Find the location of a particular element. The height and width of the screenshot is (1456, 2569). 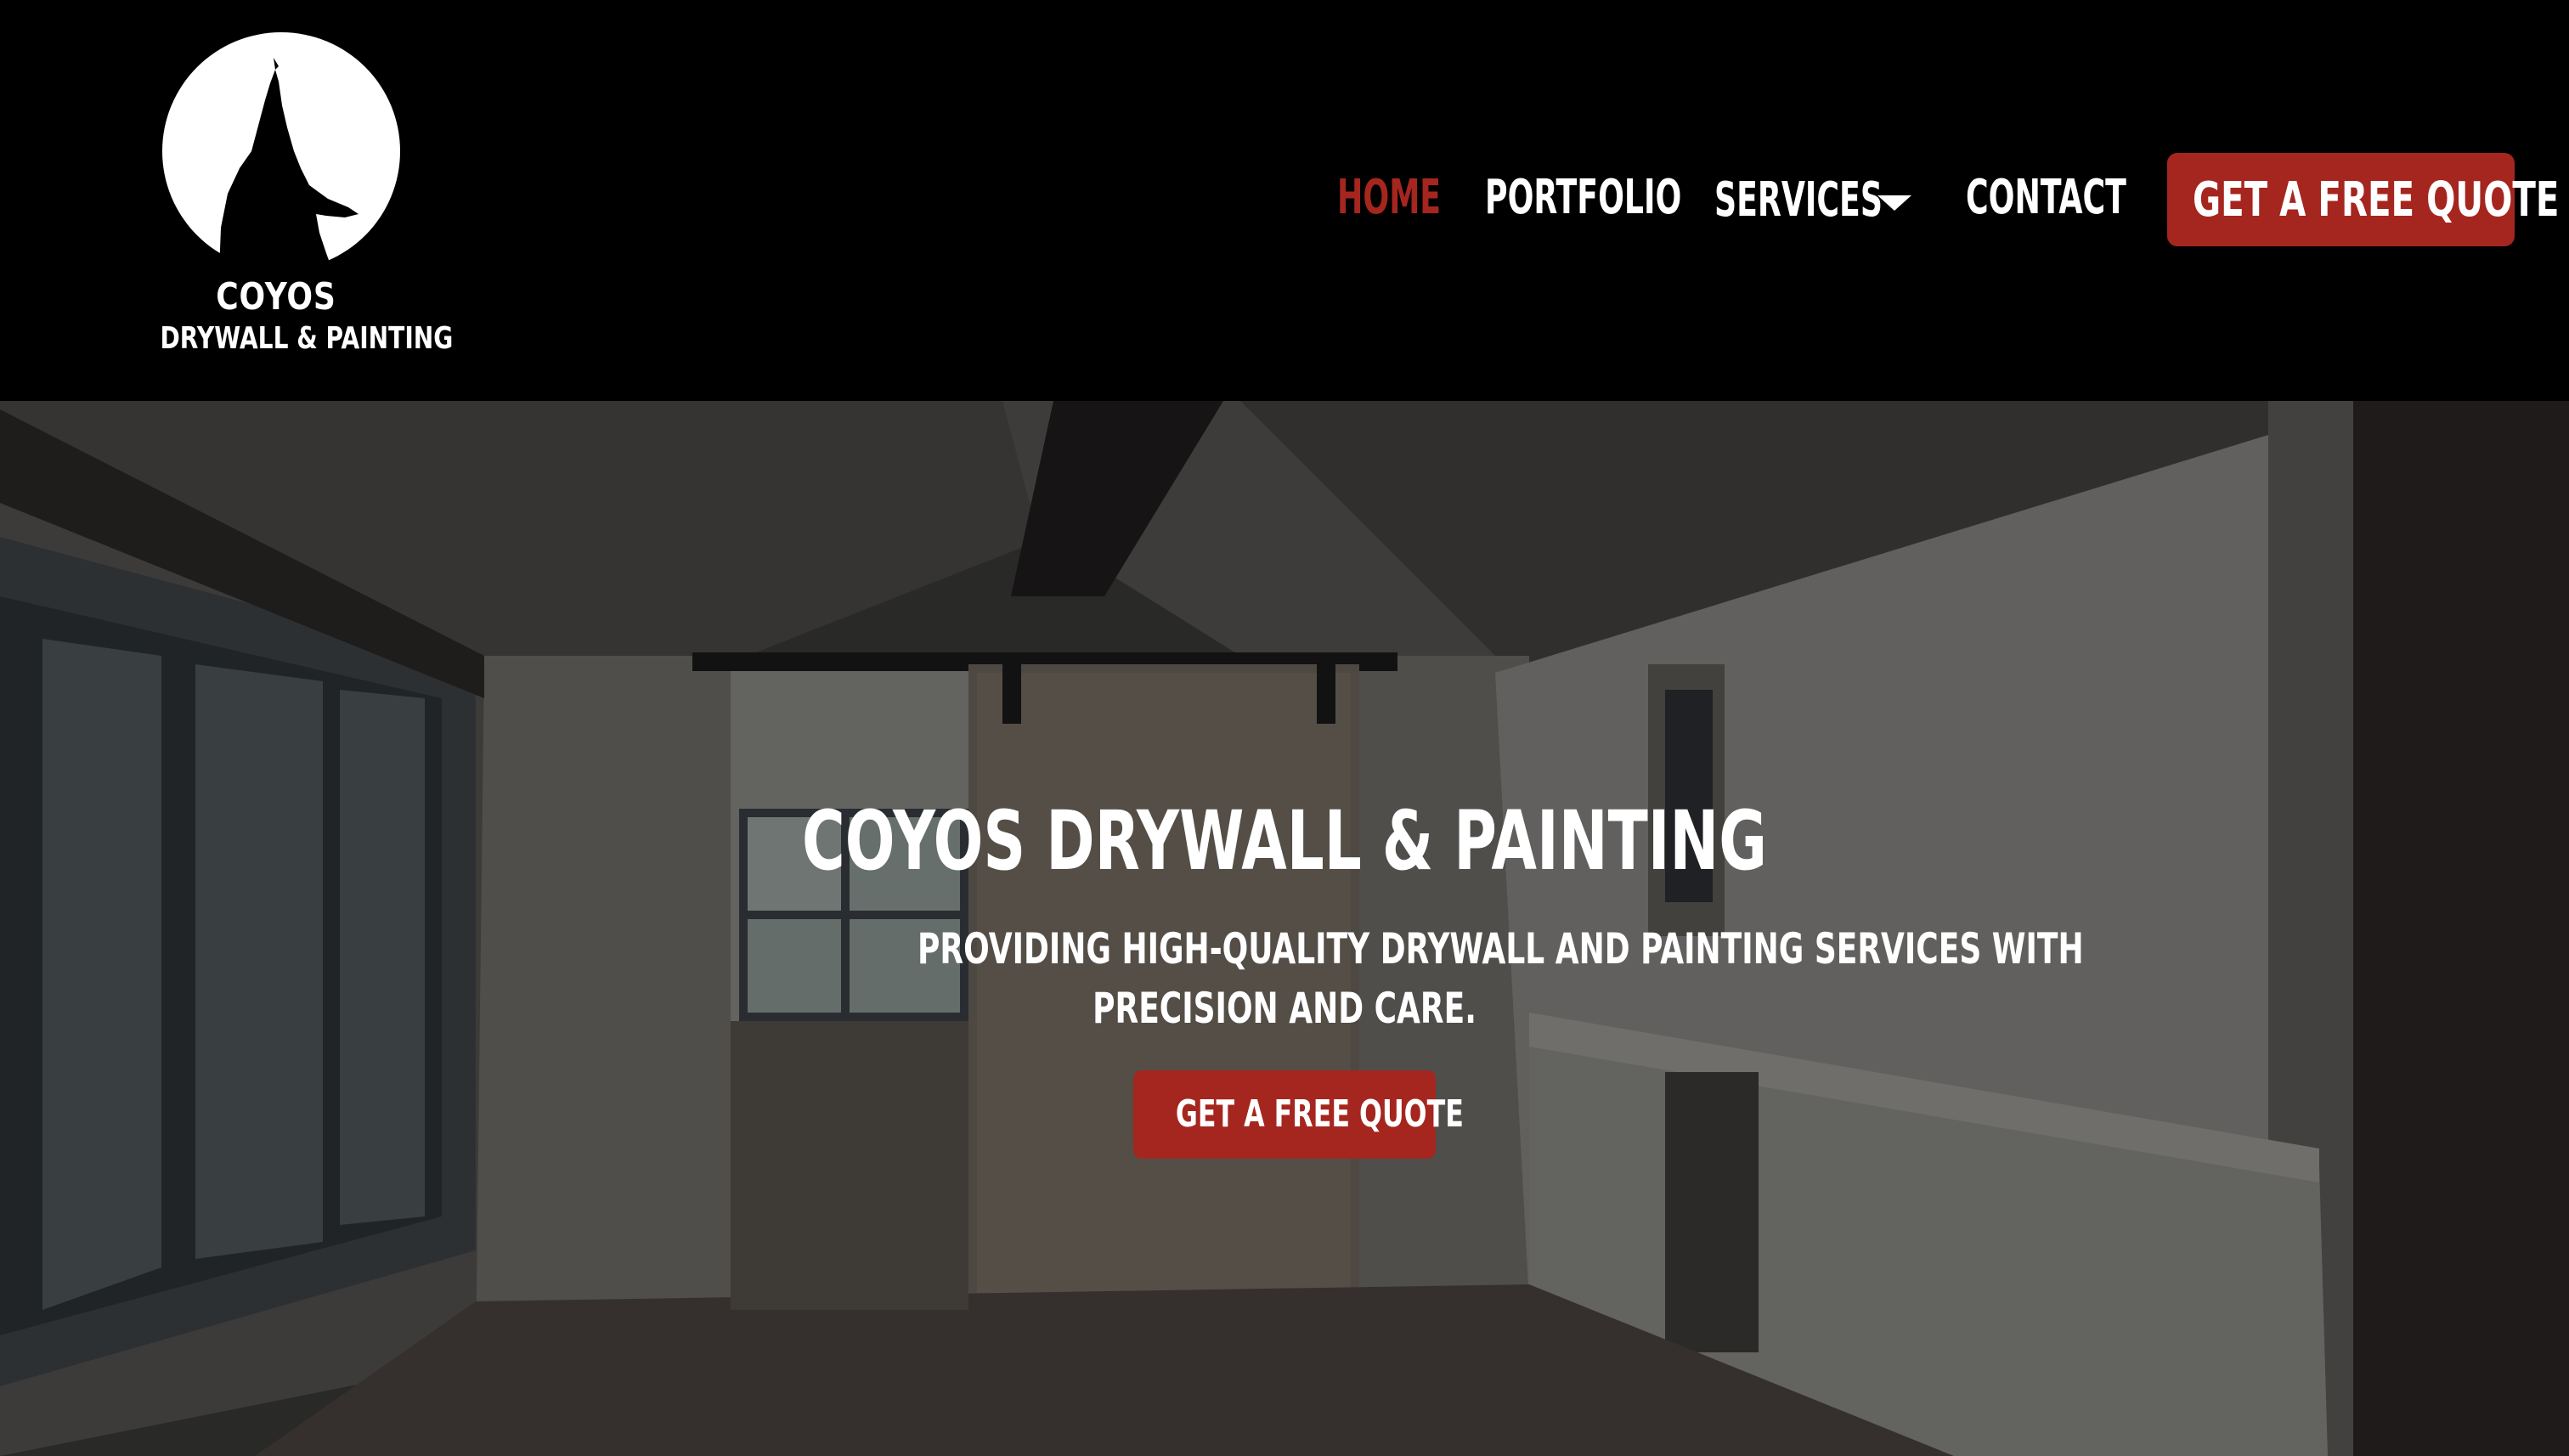

header-quote-button-label: GET A FREE QUOTE is located at coordinates (2376, 200).